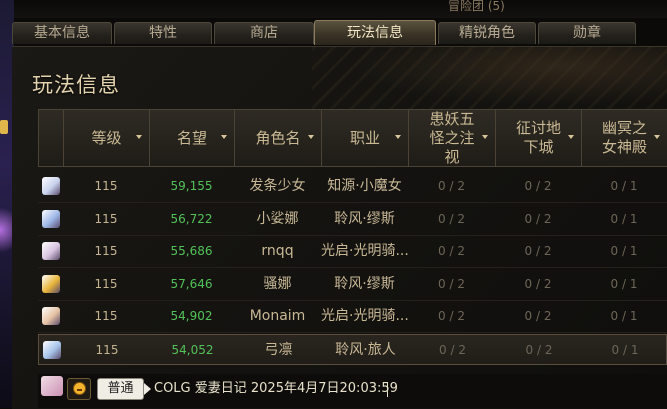 Image resolution: width=667 pixels, height=409 pixels. What do you see at coordinates (191, 218) in the screenshot?
I see `fame-cell: 56,722` at bounding box center [191, 218].